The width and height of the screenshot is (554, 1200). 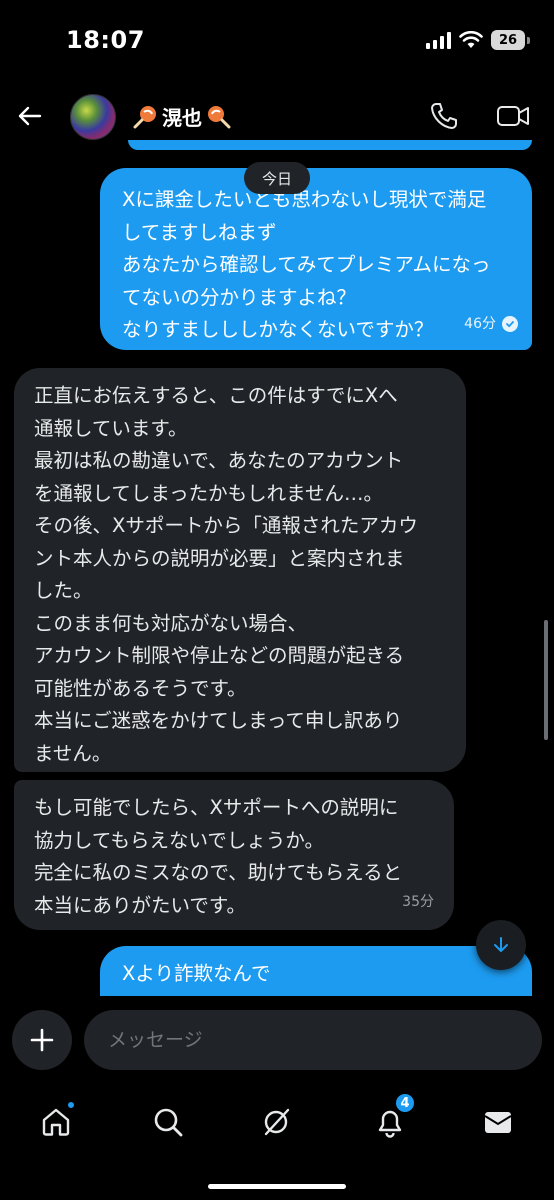 I want to click on nav-search, so click(x=168, y=1122).